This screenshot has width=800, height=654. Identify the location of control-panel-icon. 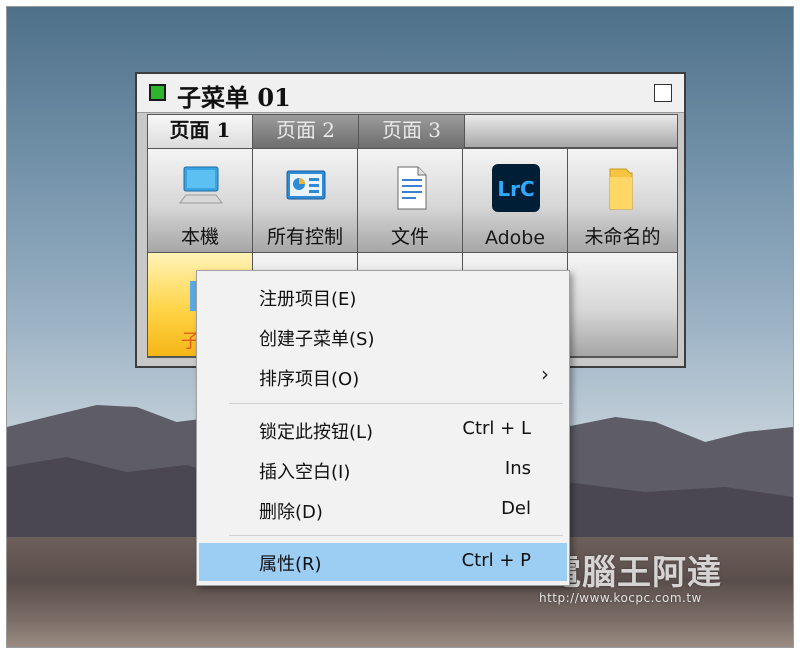
(306, 185).